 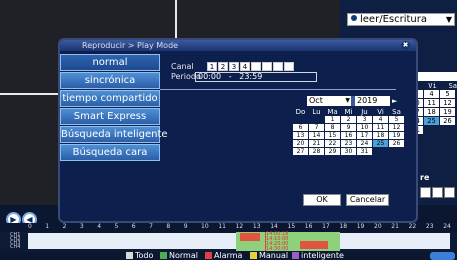 I want to click on close-icon: ✖, so click(x=405, y=45).